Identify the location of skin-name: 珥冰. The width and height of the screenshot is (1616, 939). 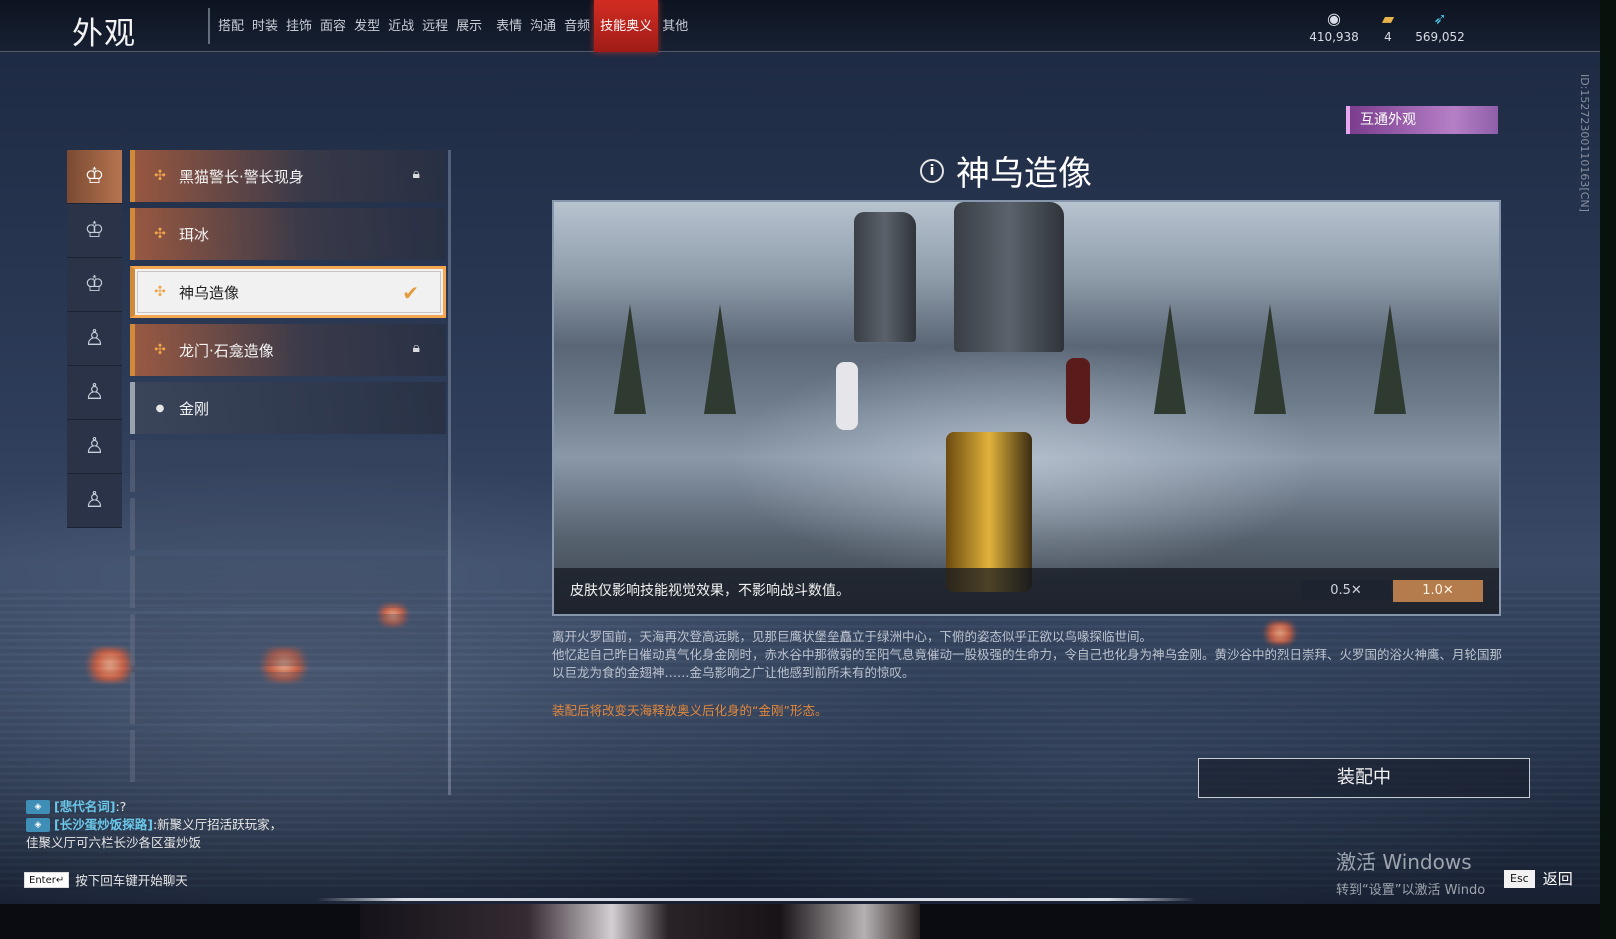
(194, 234).